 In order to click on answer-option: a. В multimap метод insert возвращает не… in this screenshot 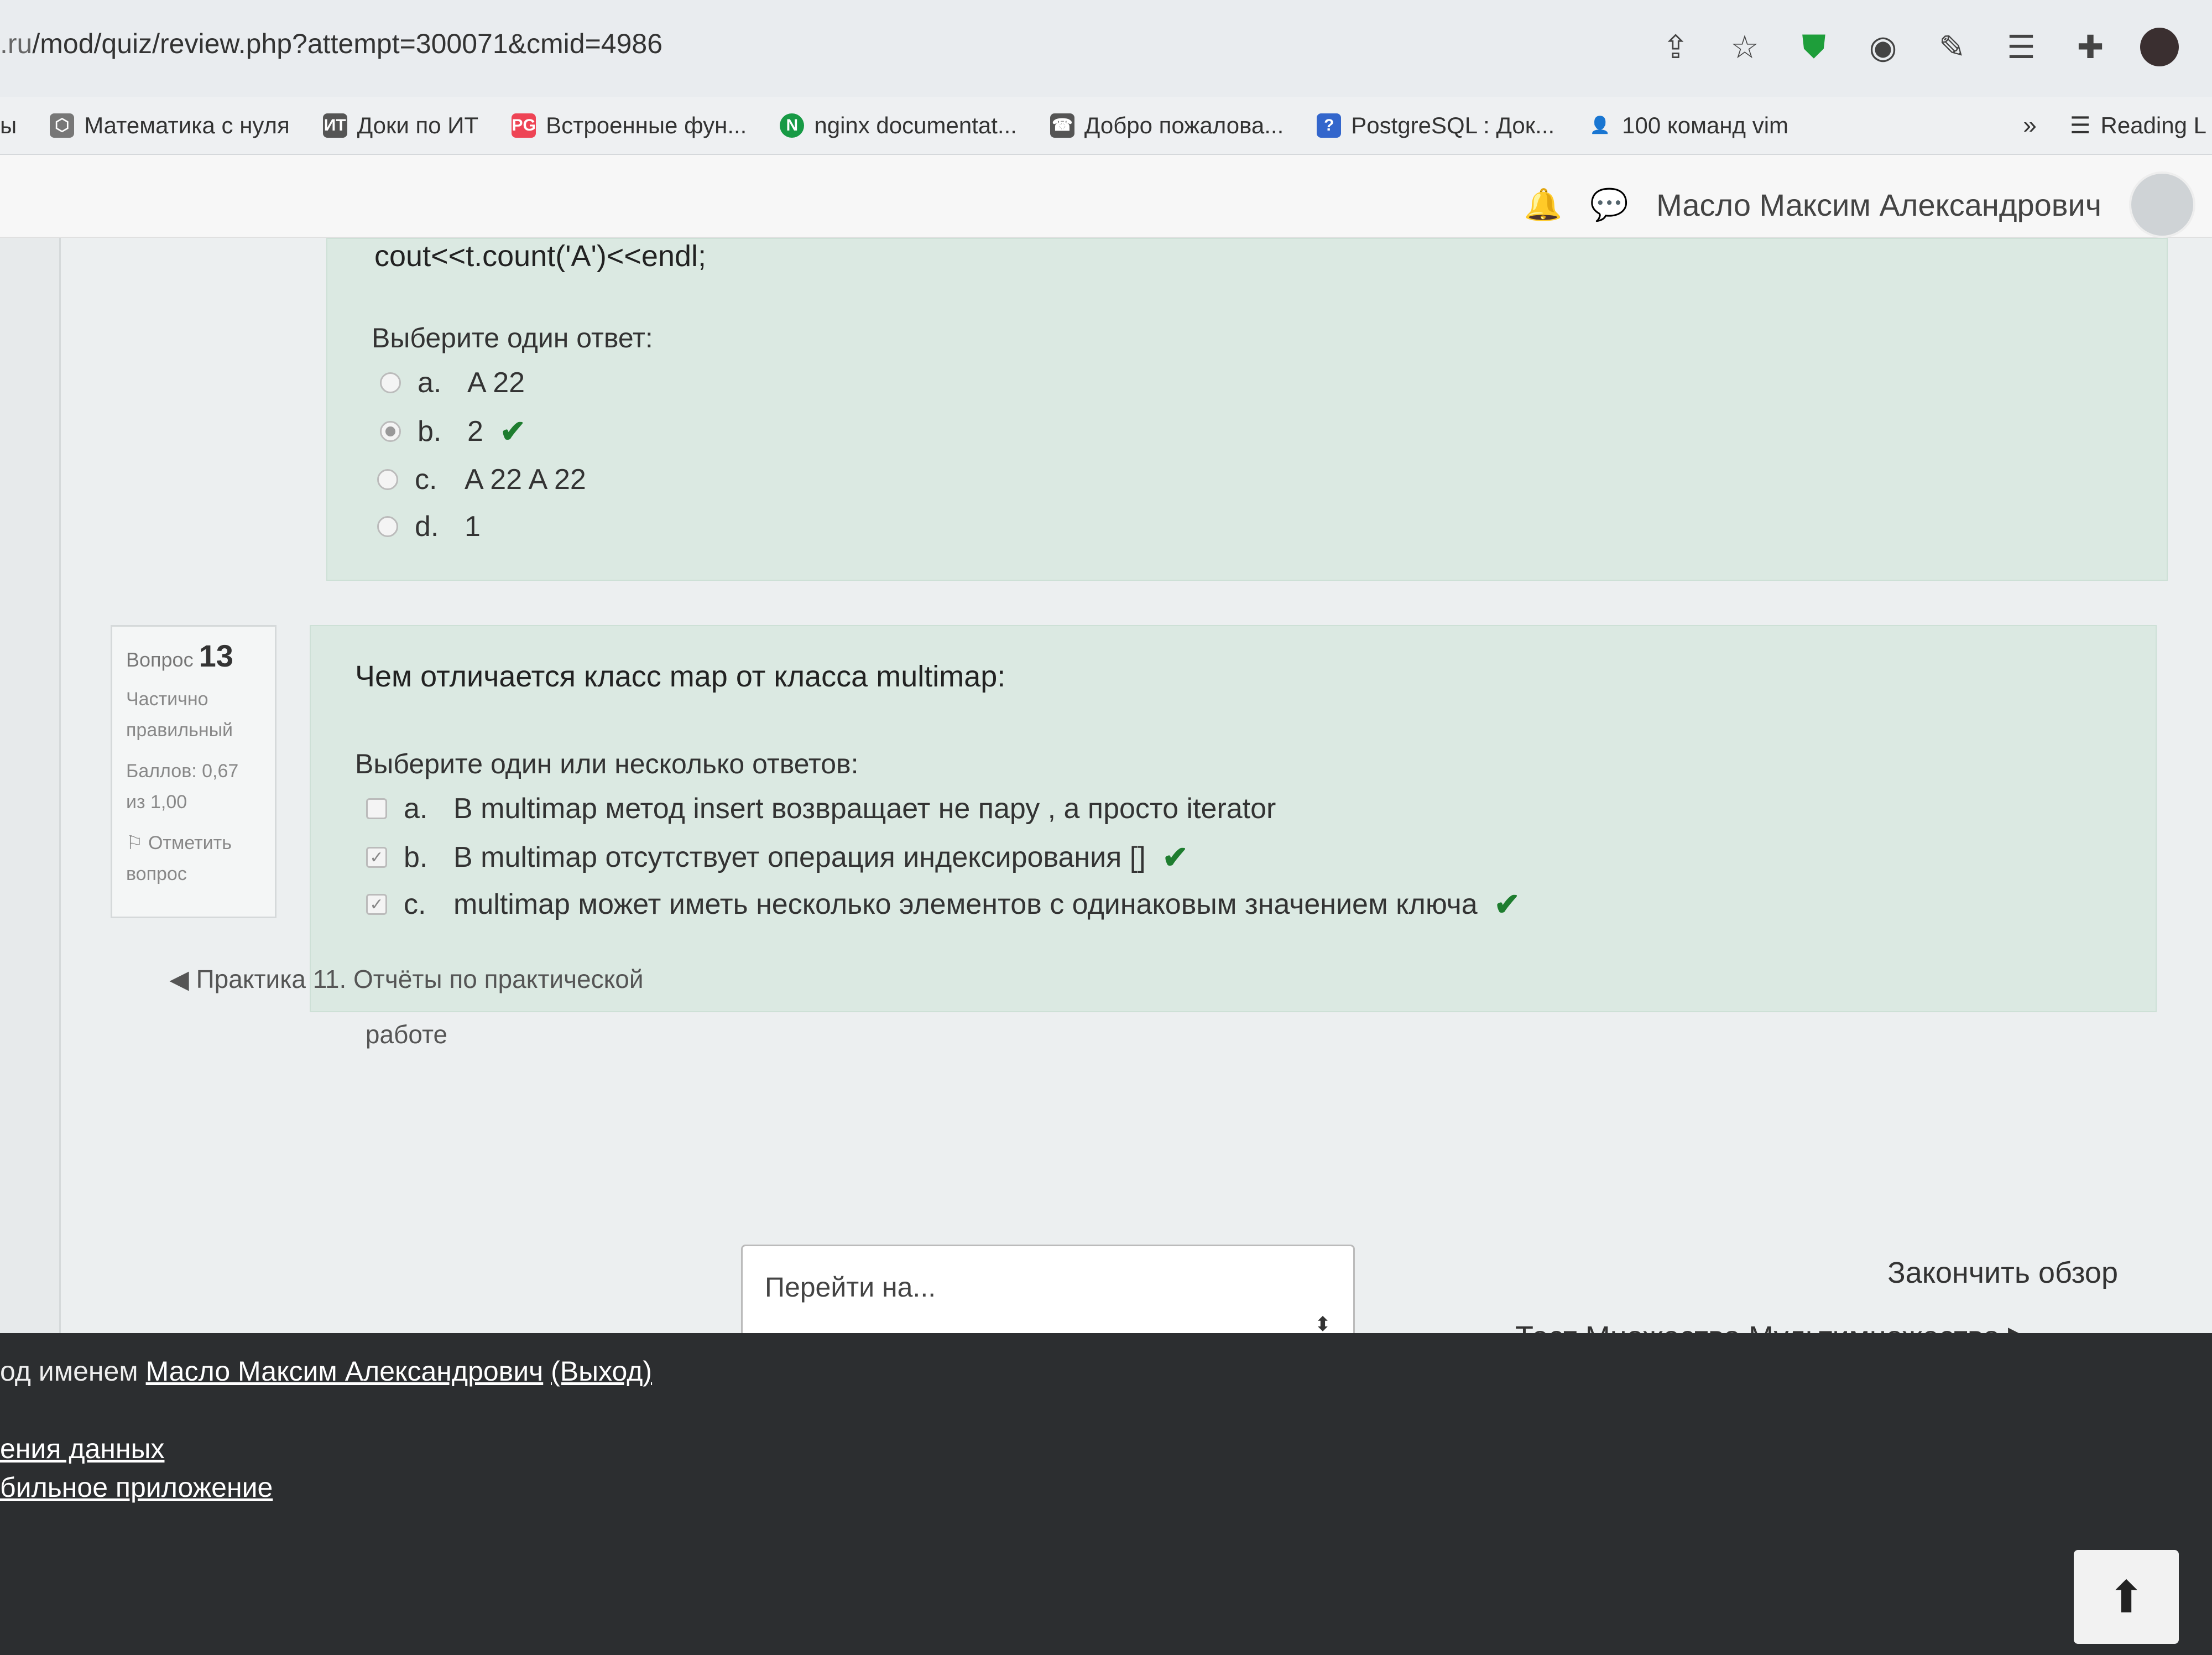, I will do `click(821, 808)`.